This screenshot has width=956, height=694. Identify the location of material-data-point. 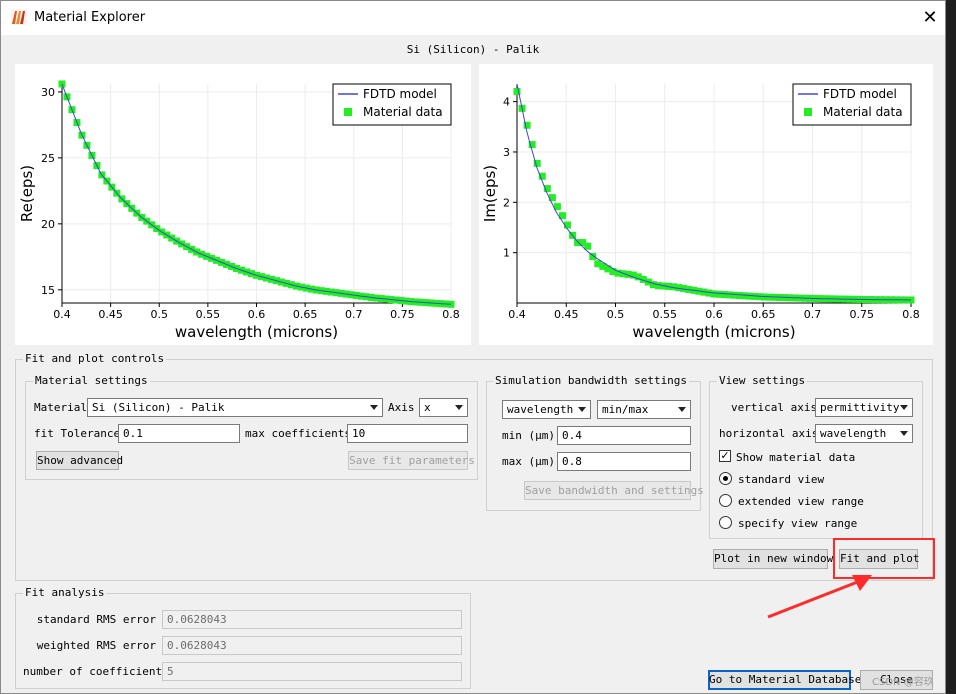
(588, 246).